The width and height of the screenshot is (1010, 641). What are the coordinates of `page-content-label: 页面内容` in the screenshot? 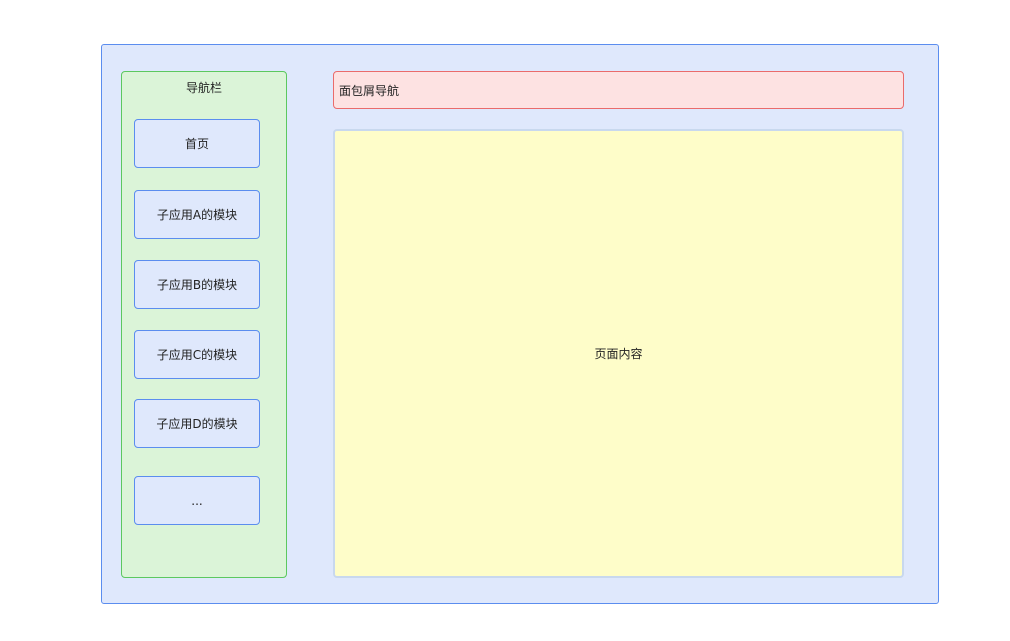 It's located at (618, 354).